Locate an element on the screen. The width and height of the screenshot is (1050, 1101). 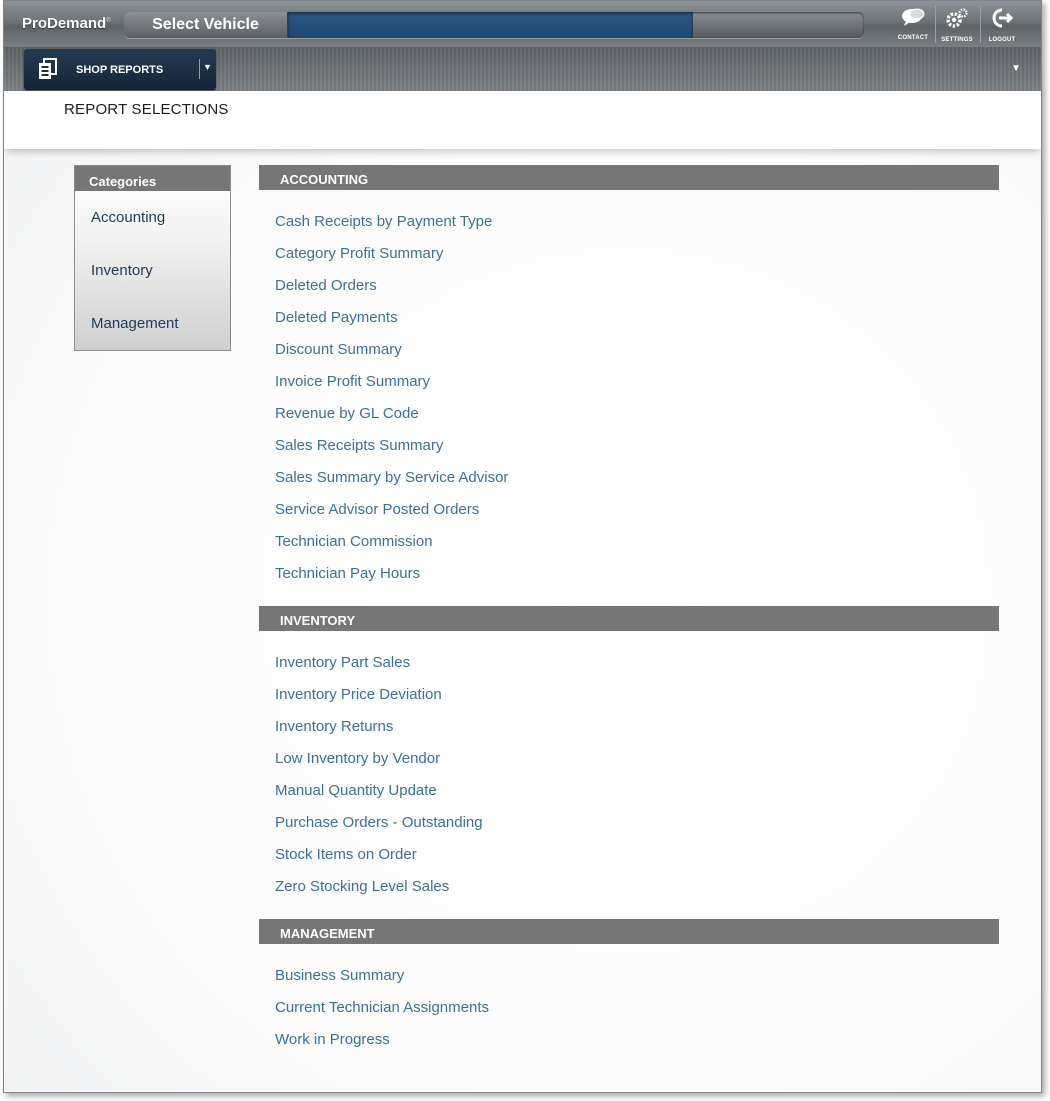
contact-button: CONTACT is located at coordinates (913, 25).